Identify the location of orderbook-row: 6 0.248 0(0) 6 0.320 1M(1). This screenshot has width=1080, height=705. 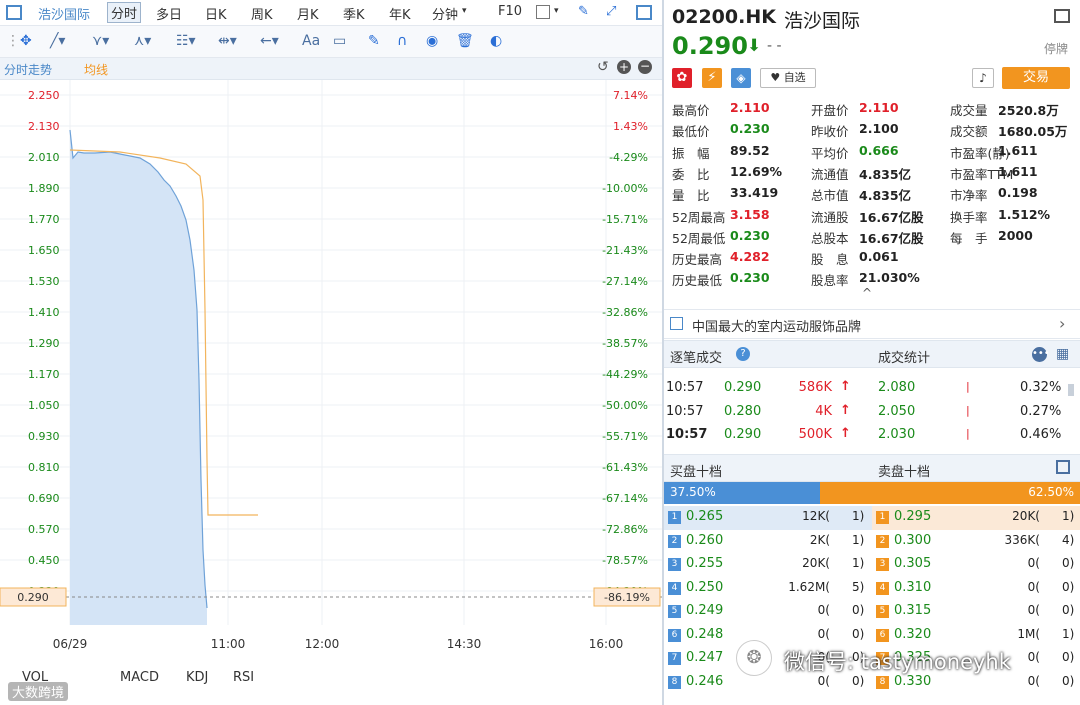
(872, 636).